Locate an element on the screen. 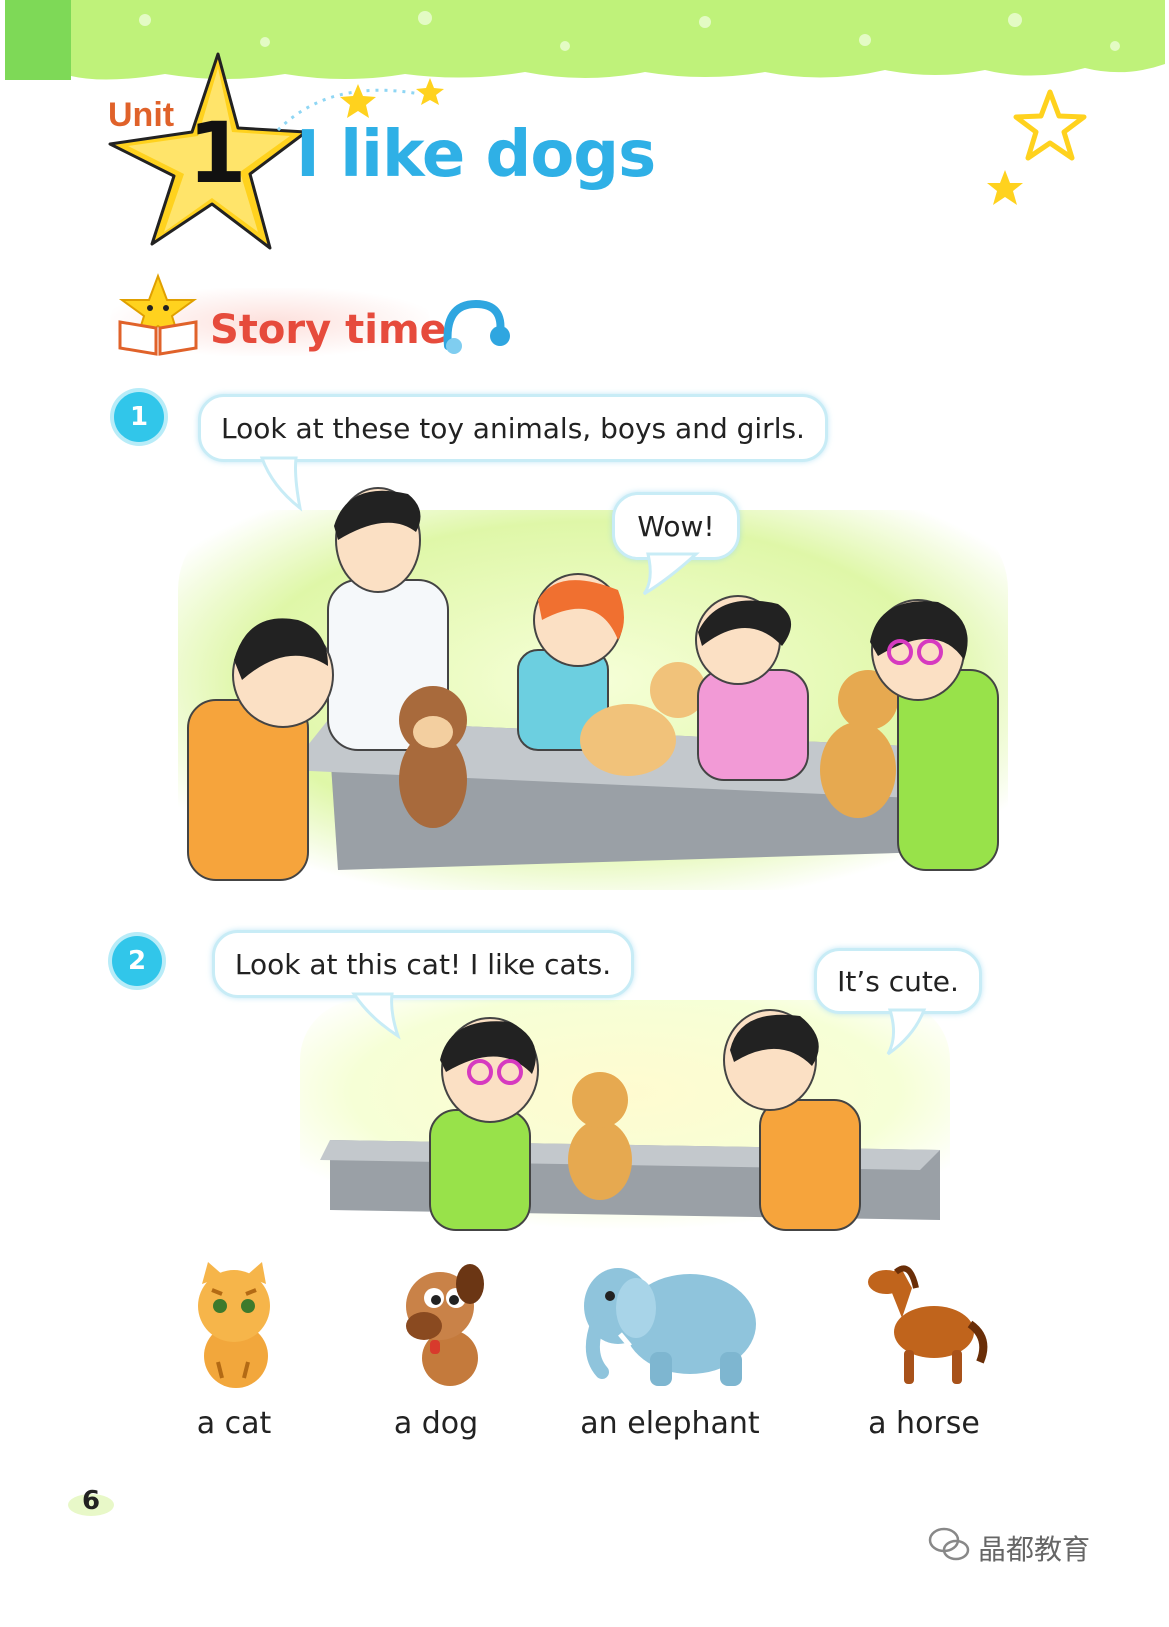 This screenshot has width=1169, height=1627. unit-number: 1 is located at coordinates (217, 153).